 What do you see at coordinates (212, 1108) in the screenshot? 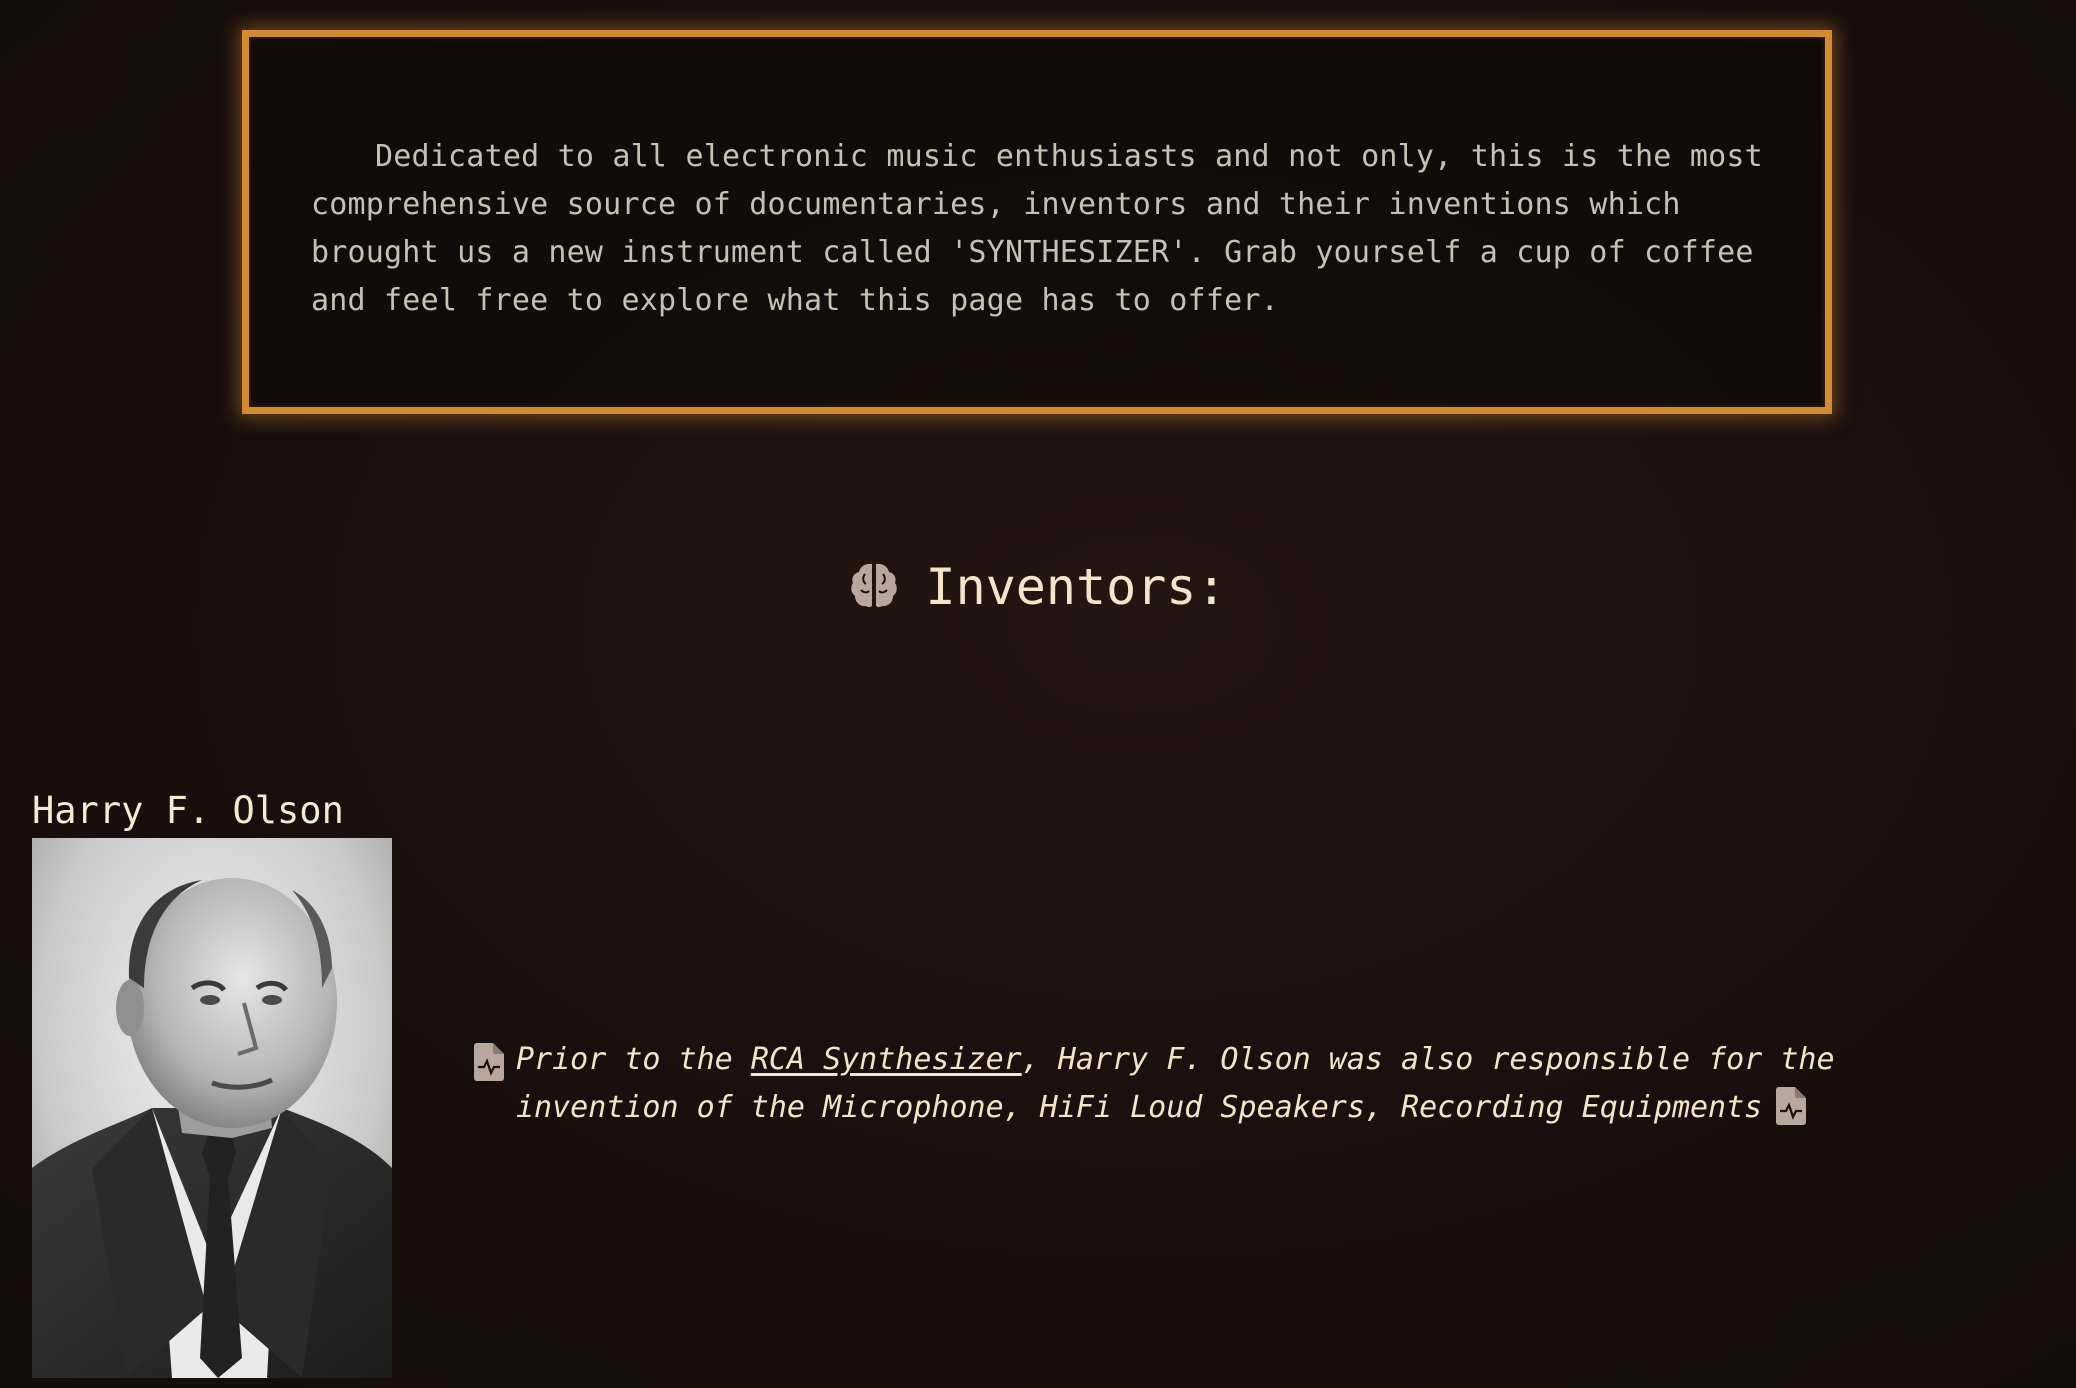
I see `inventor-portrait` at bounding box center [212, 1108].